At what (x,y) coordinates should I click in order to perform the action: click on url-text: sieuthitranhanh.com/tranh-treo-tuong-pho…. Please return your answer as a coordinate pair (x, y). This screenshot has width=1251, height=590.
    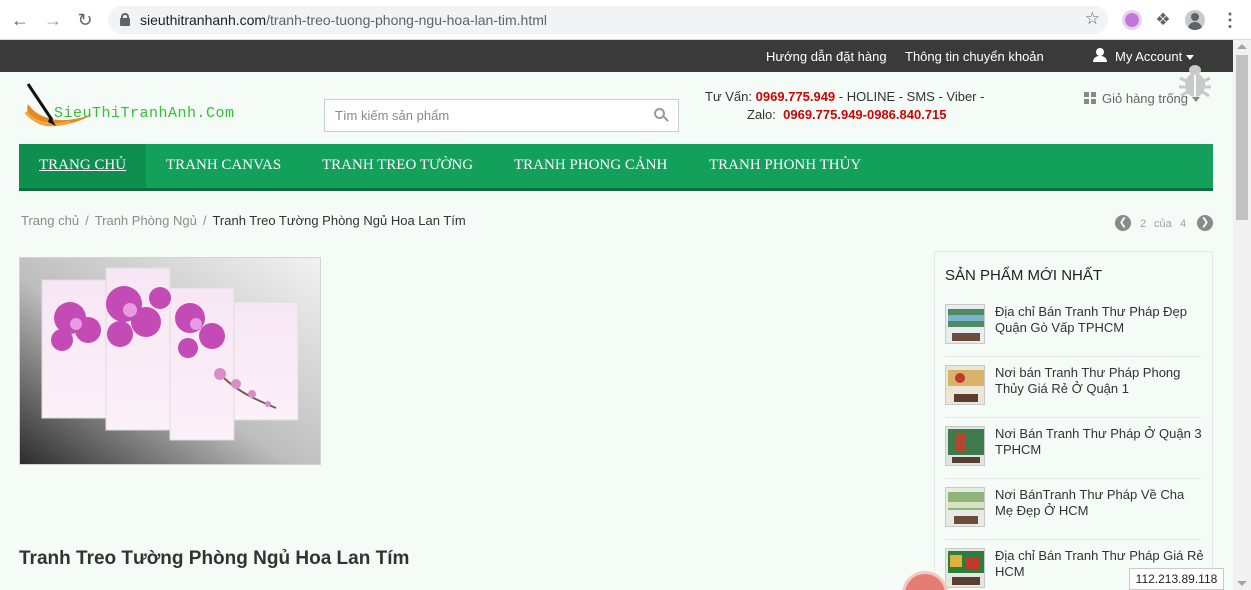
    Looking at the image, I should click on (343, 20).